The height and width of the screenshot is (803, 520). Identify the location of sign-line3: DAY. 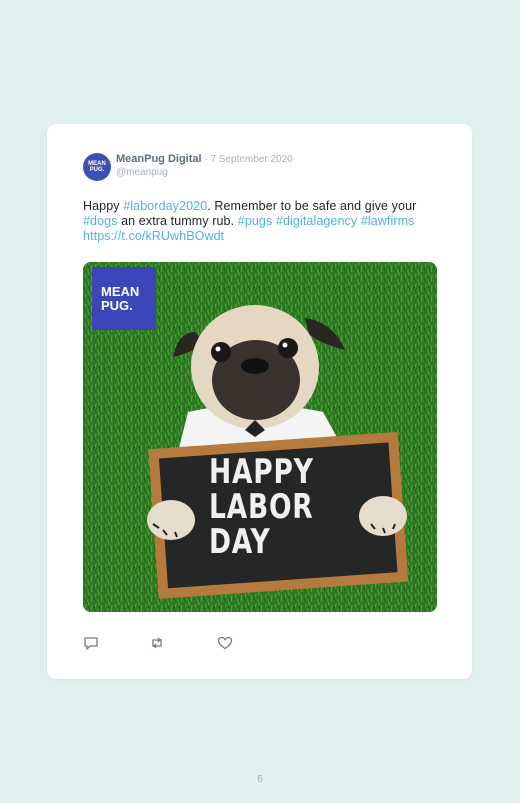
(240, 542).